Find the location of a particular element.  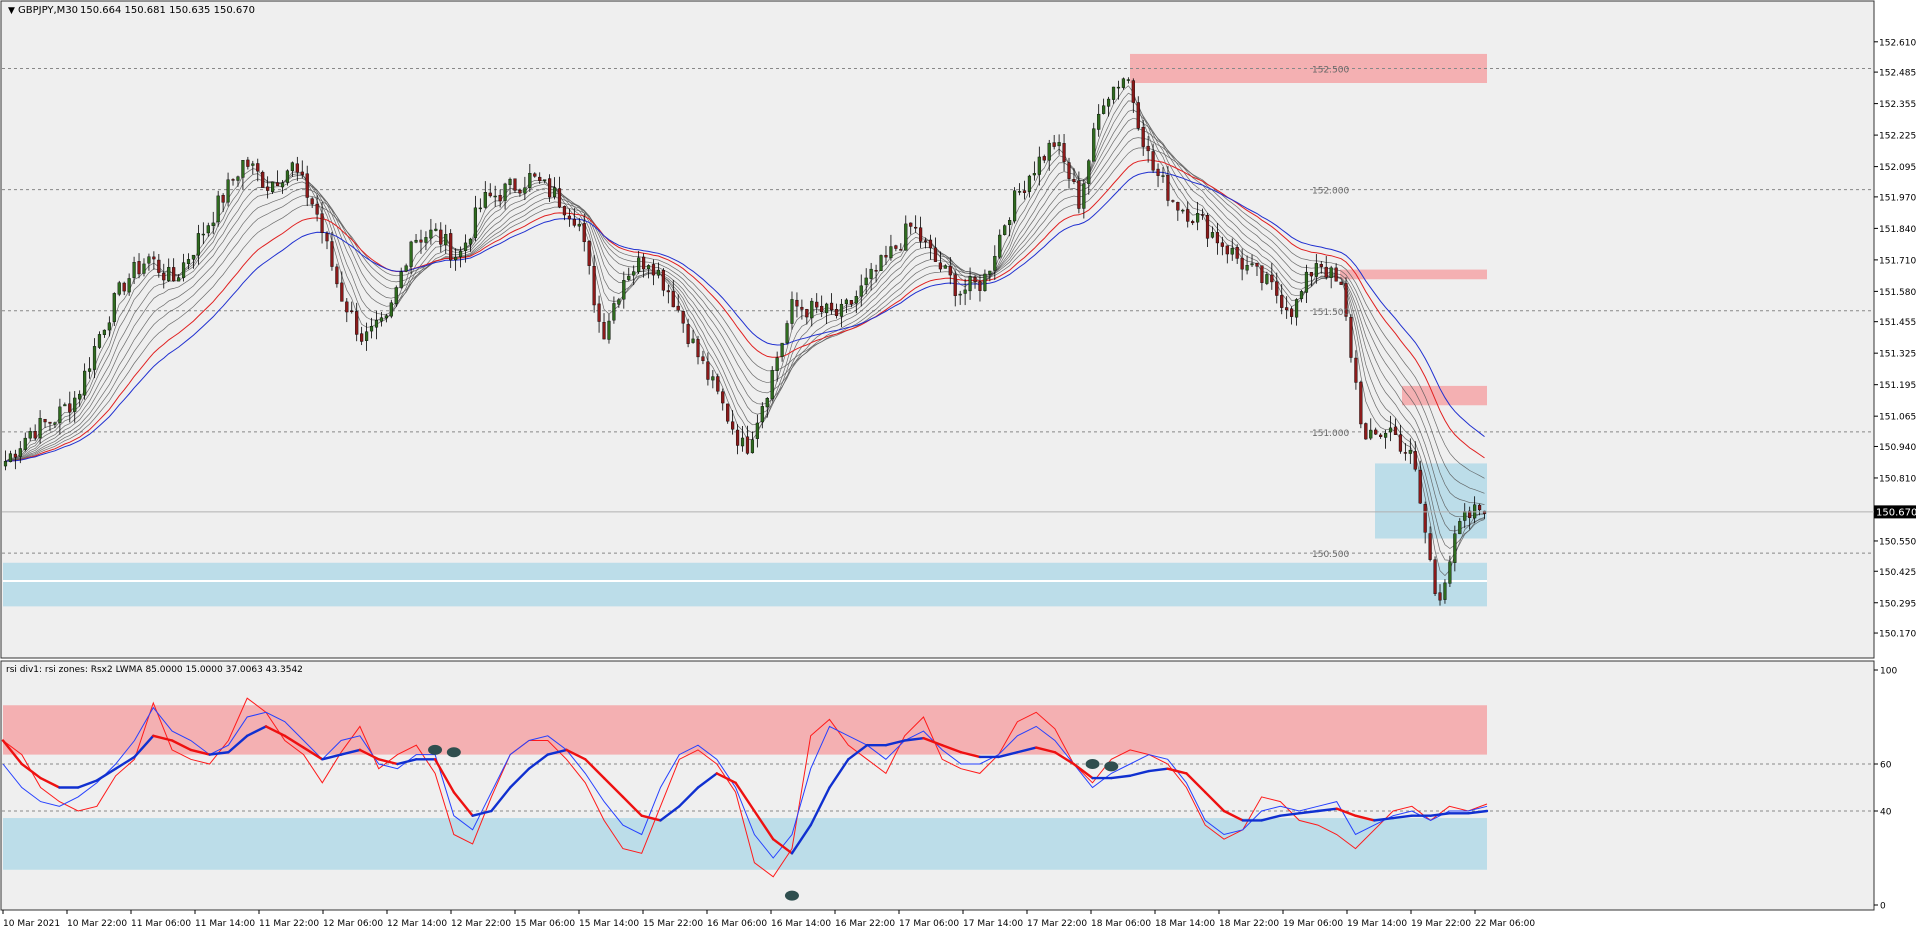

price-tick-label: 152.355 is located at coordinates (1897, 105).